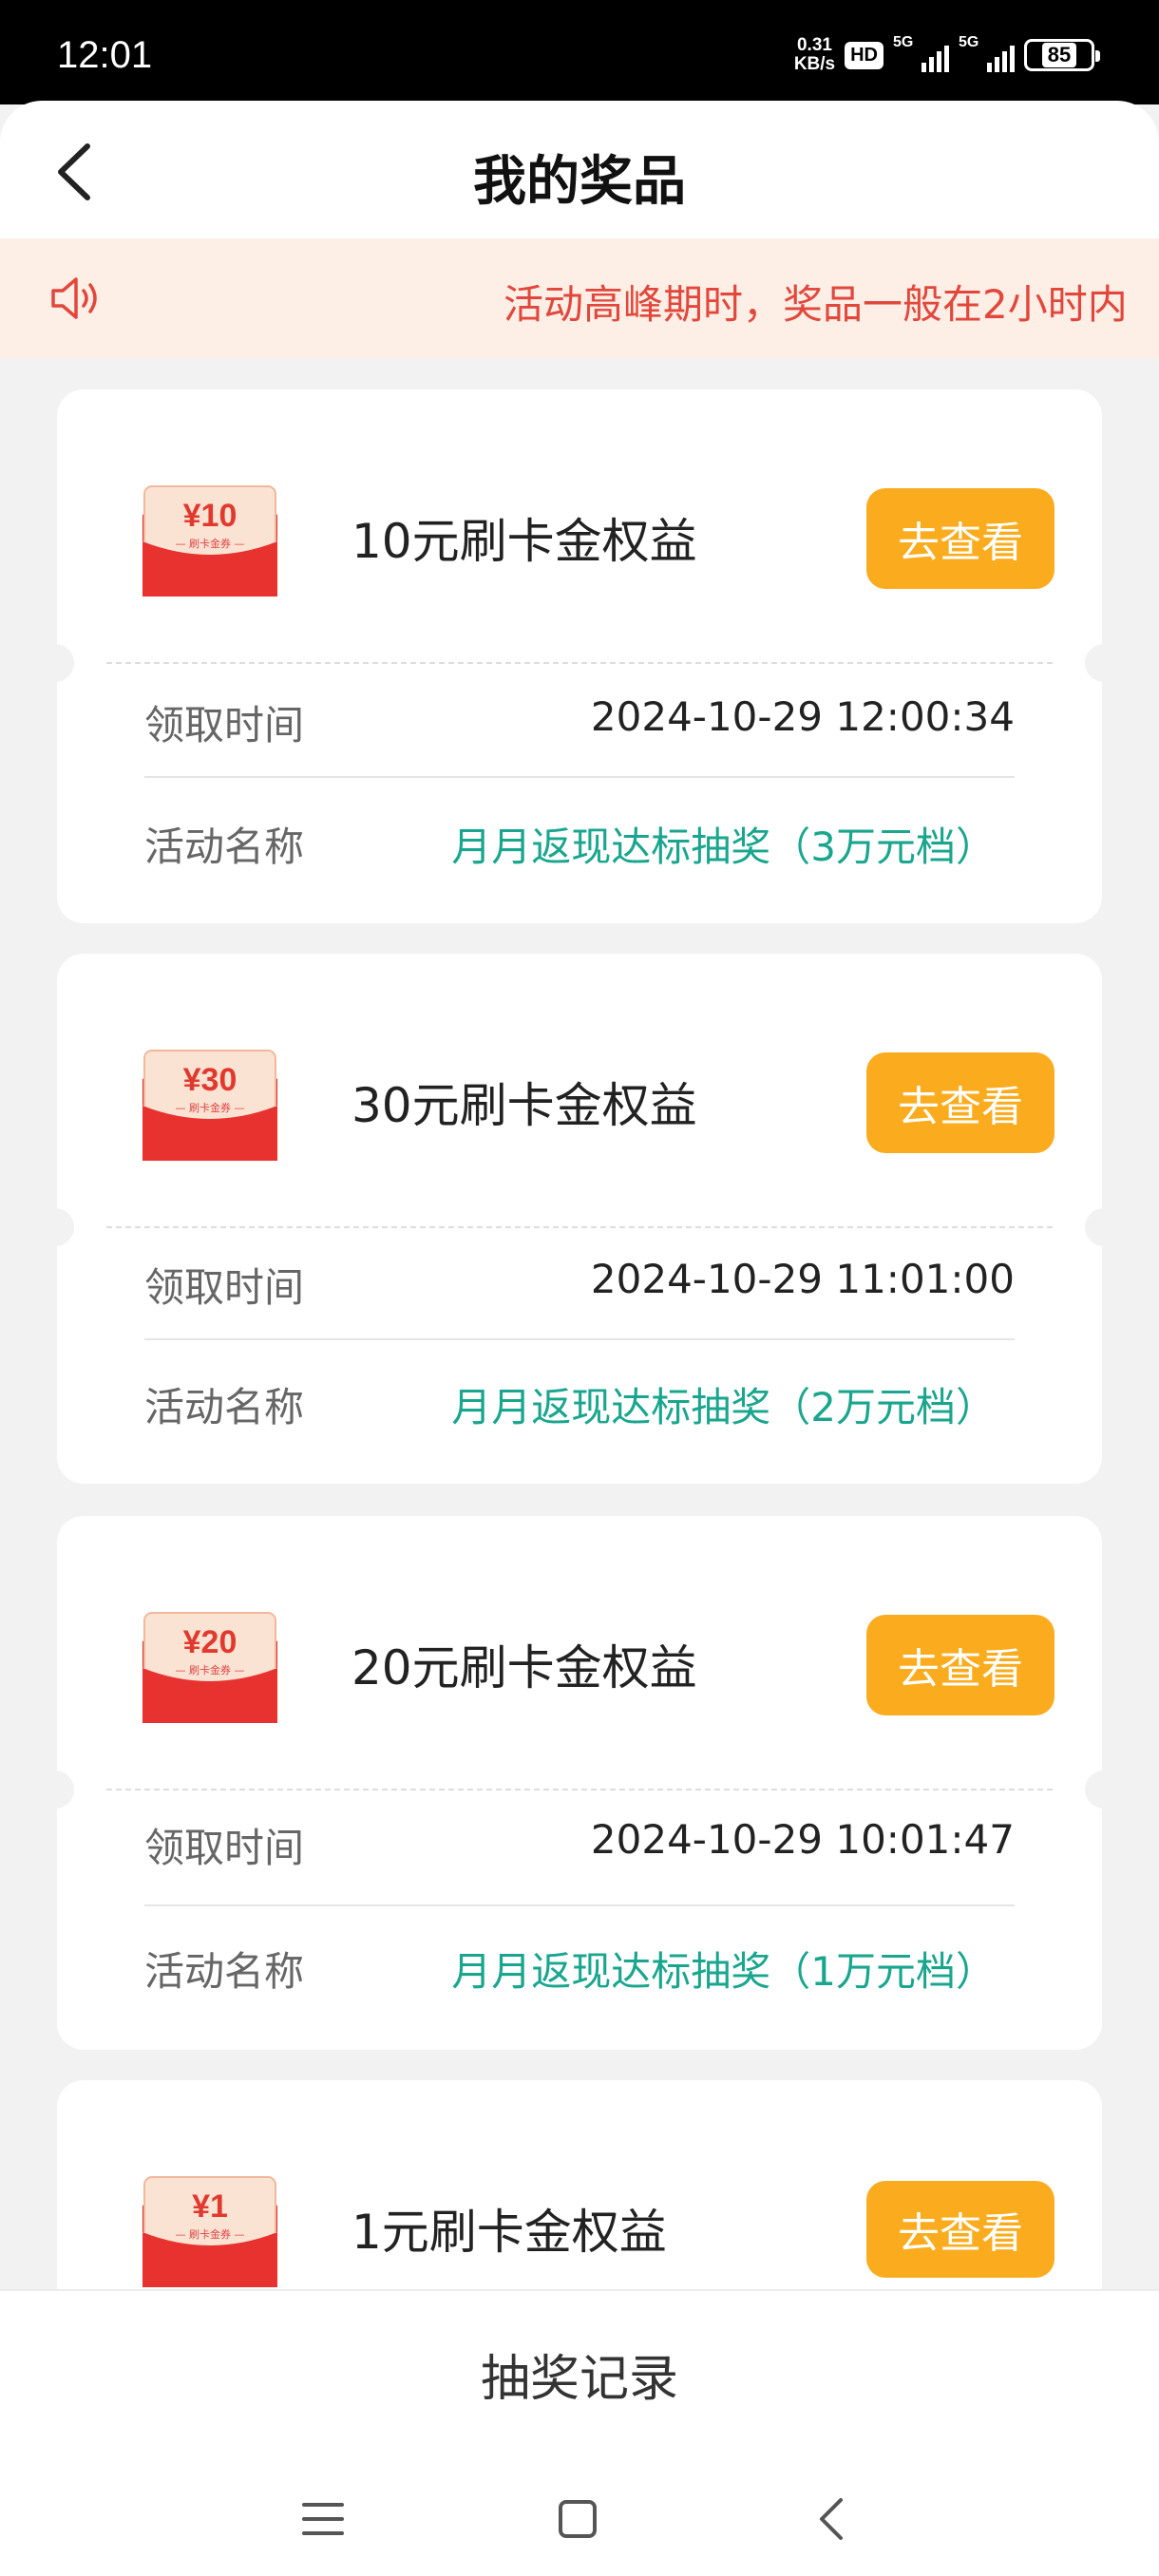  Describe the element at coordinates (579, 2374) in the screenshot. I see `lottery-records-link: 抽奖记录` at that location.